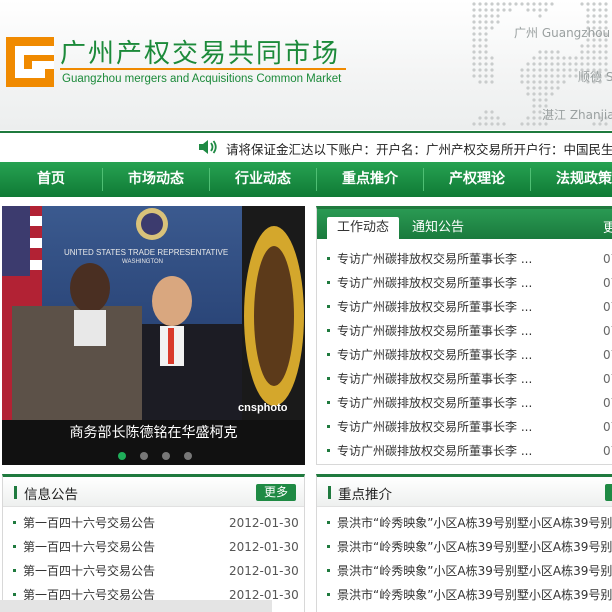  I want to click on nav-home: 首页, so click(51, 179).